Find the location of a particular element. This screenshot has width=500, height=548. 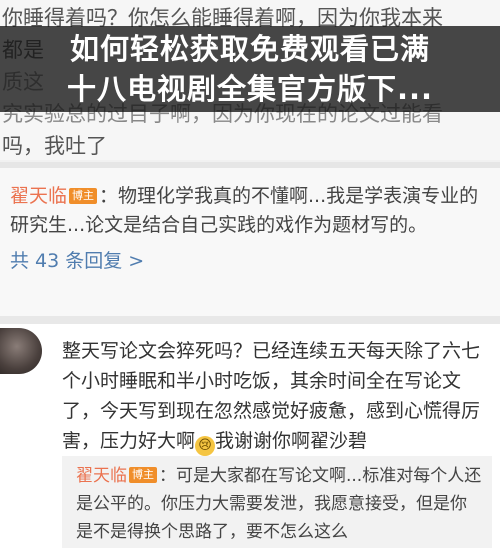

quote-author-badge: 博主 is located at coordinates (143, 475).